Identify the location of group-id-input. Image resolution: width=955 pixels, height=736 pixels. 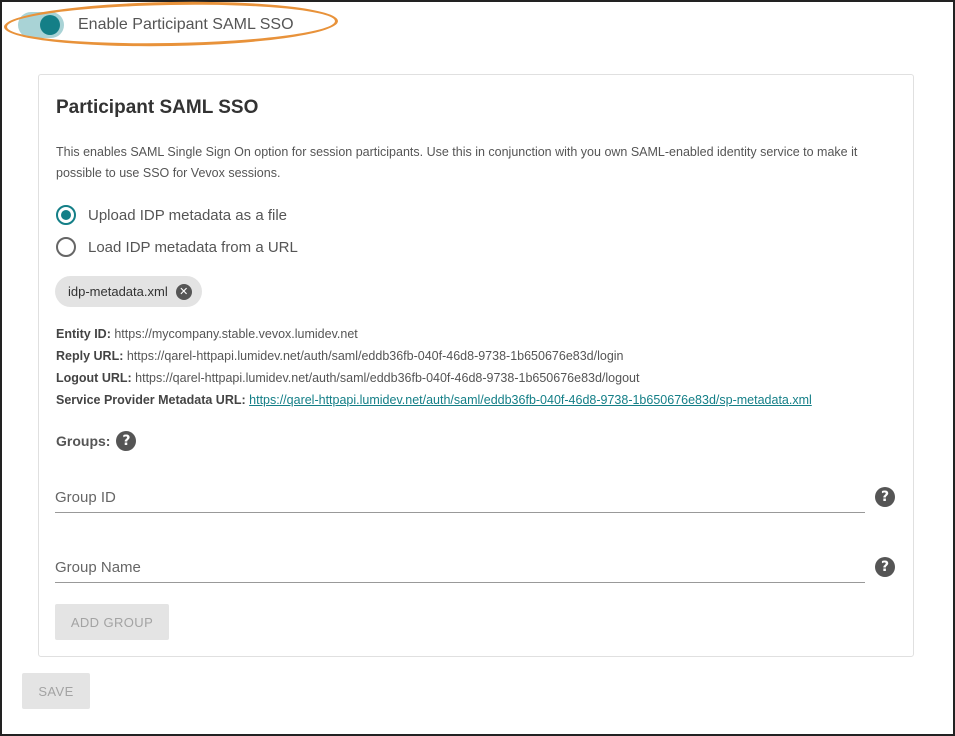
(460, 497).